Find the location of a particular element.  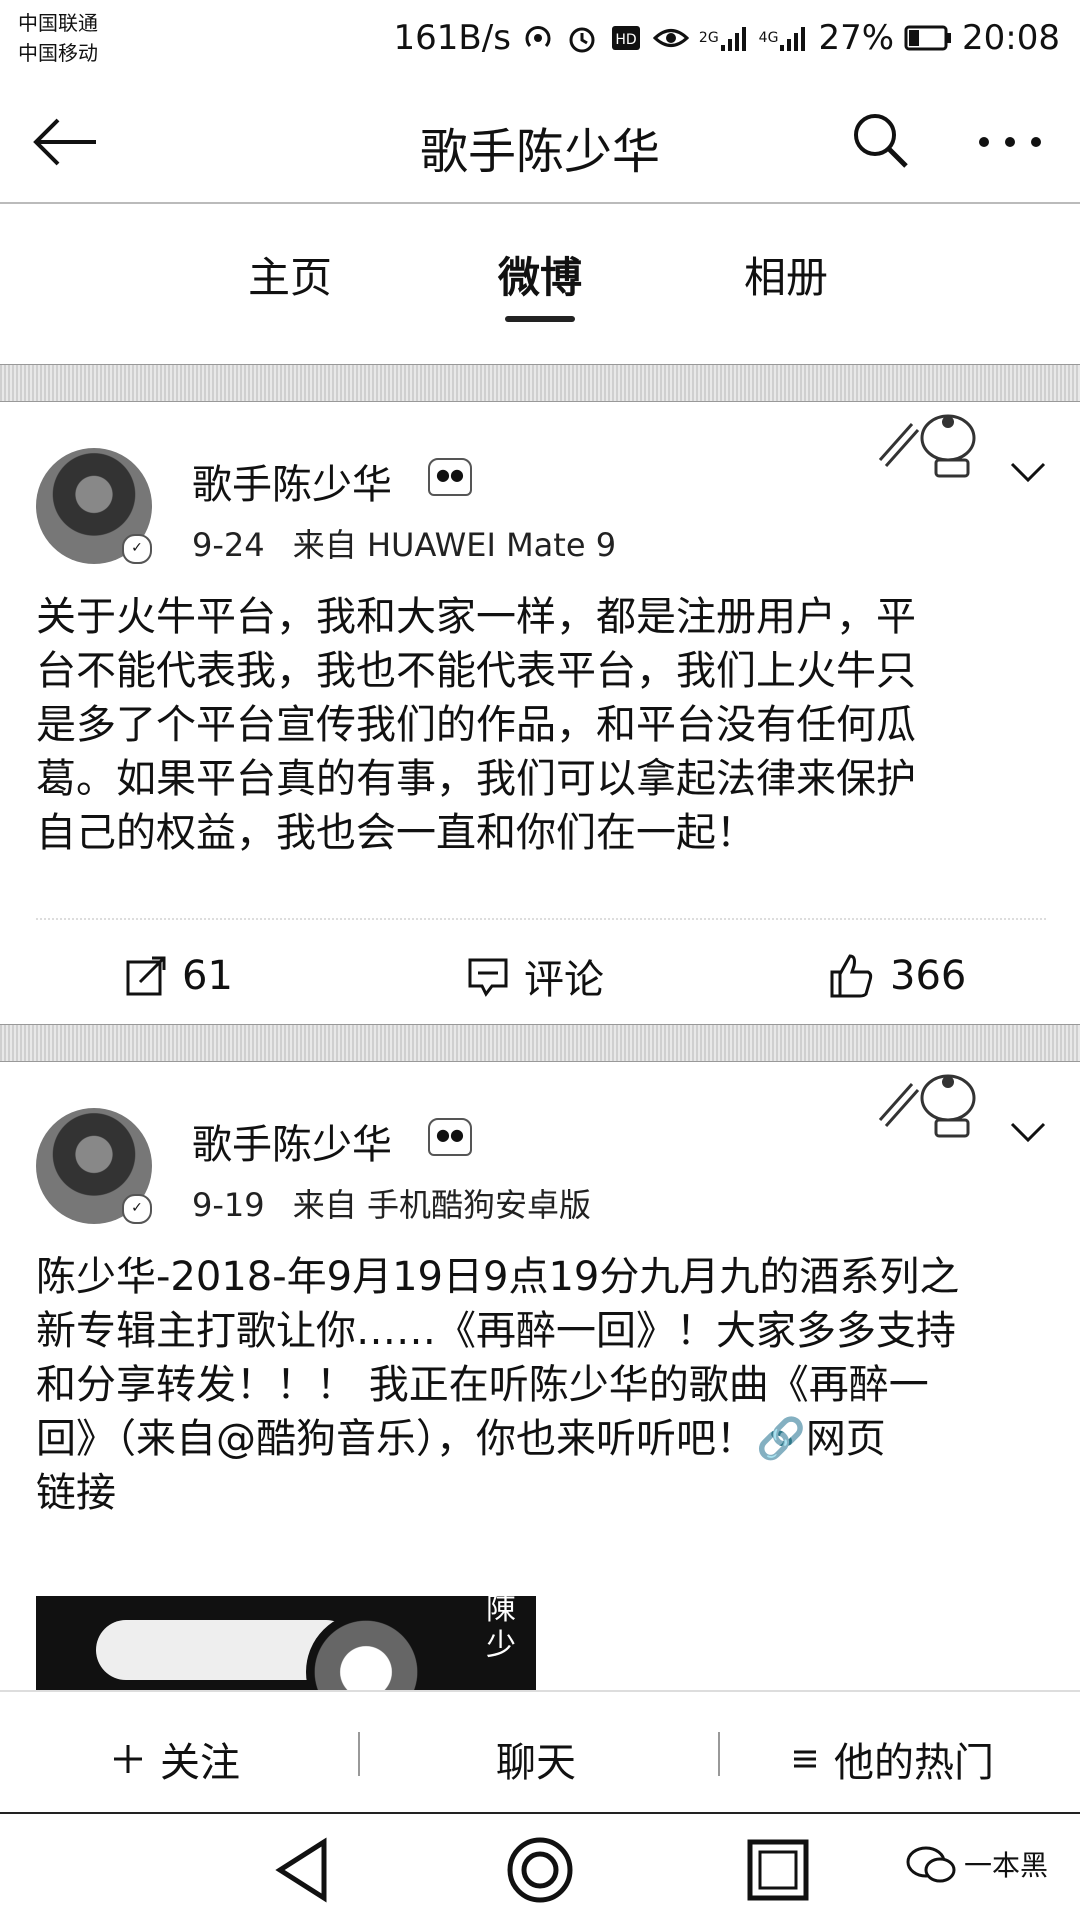

hot-posts-label: 他的热门 is located at coordinates (914, 1763).